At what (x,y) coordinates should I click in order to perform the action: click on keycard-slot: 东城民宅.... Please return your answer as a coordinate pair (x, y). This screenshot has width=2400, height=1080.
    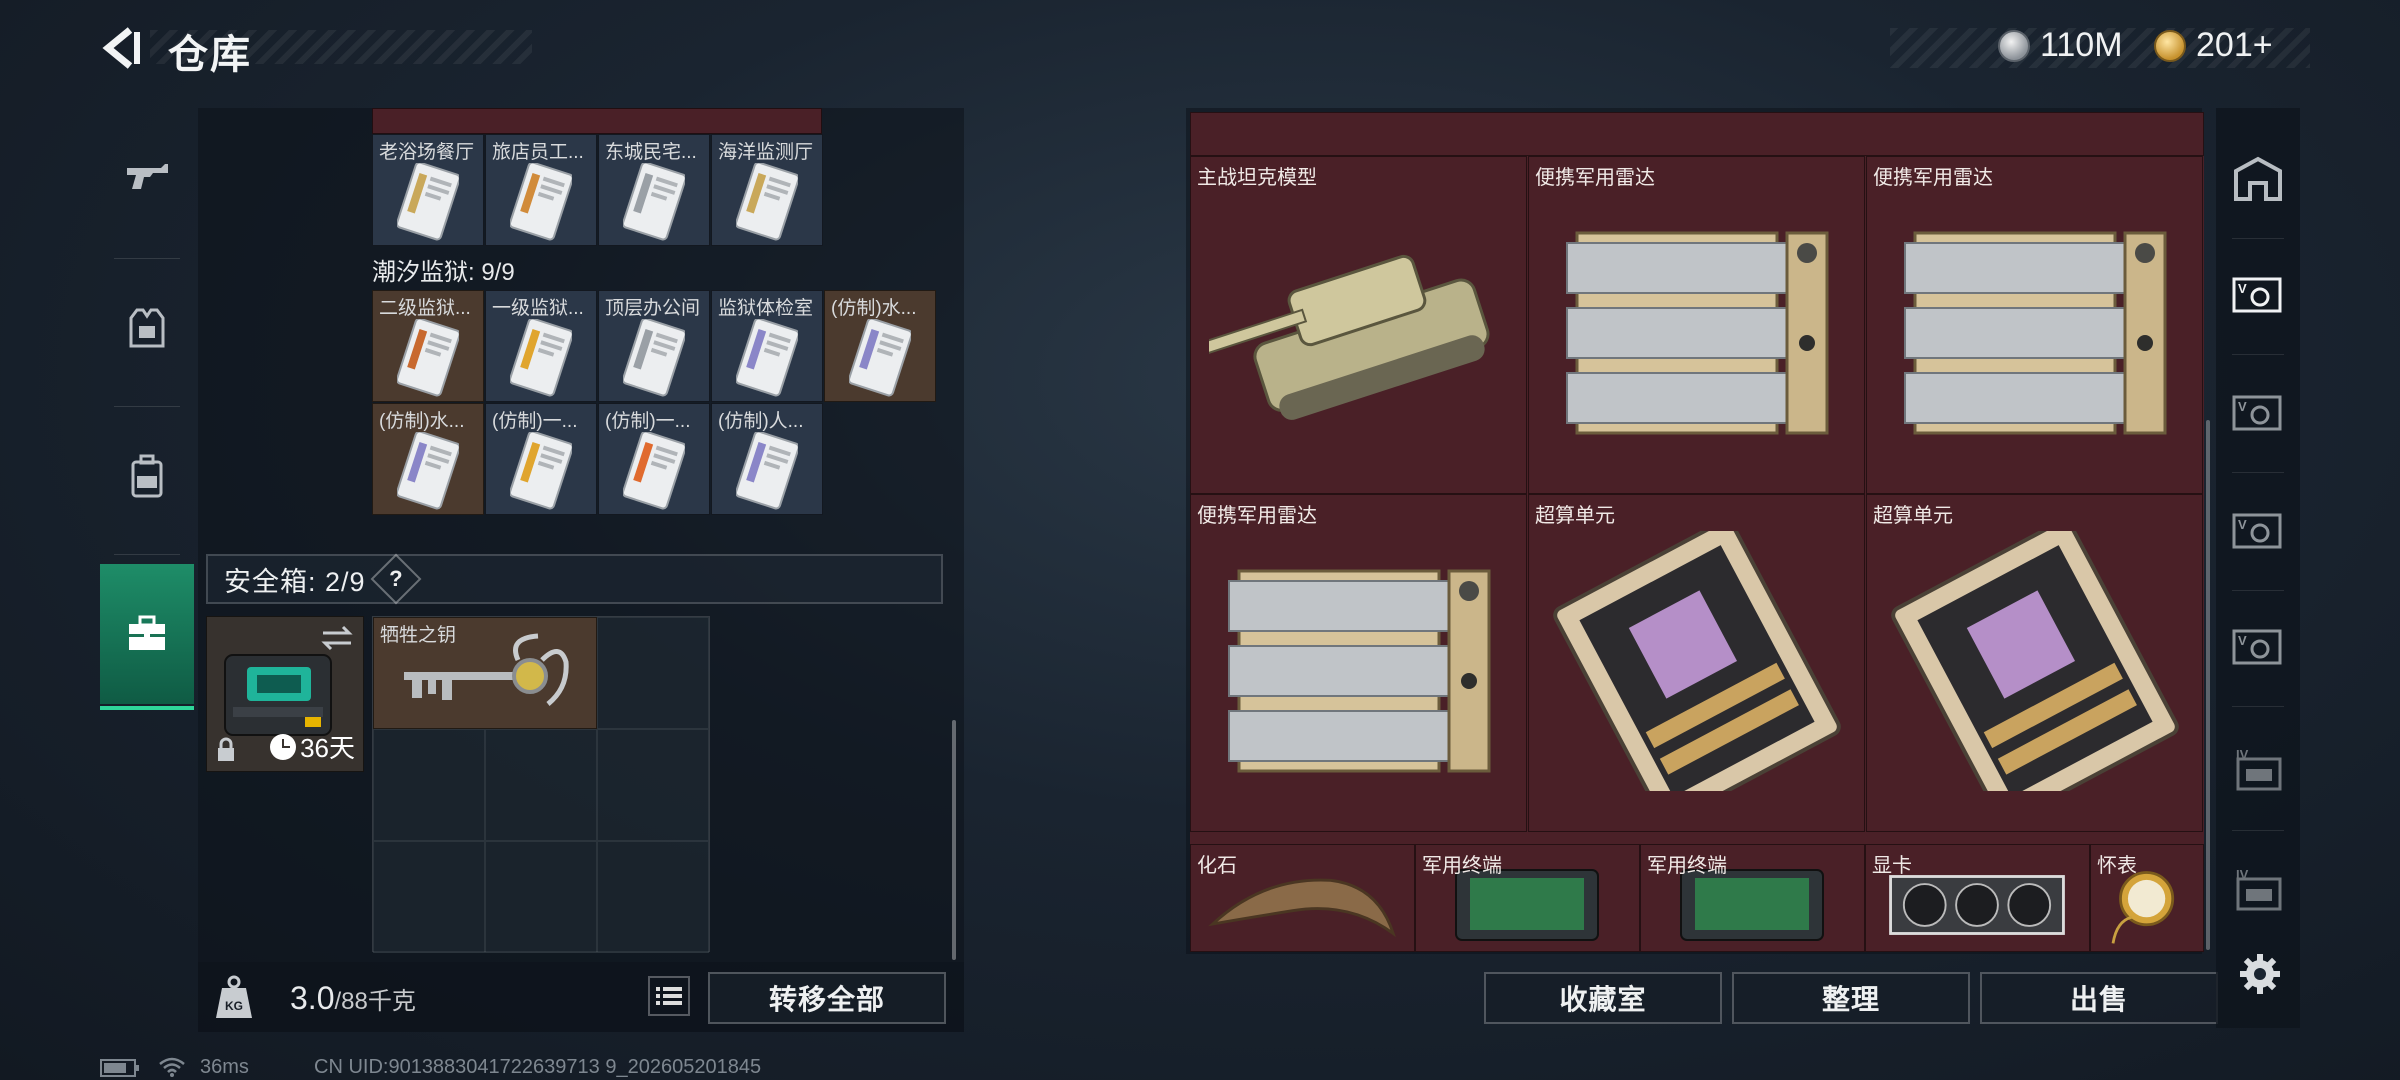
    Looking at the image, I should click on (654, 190).